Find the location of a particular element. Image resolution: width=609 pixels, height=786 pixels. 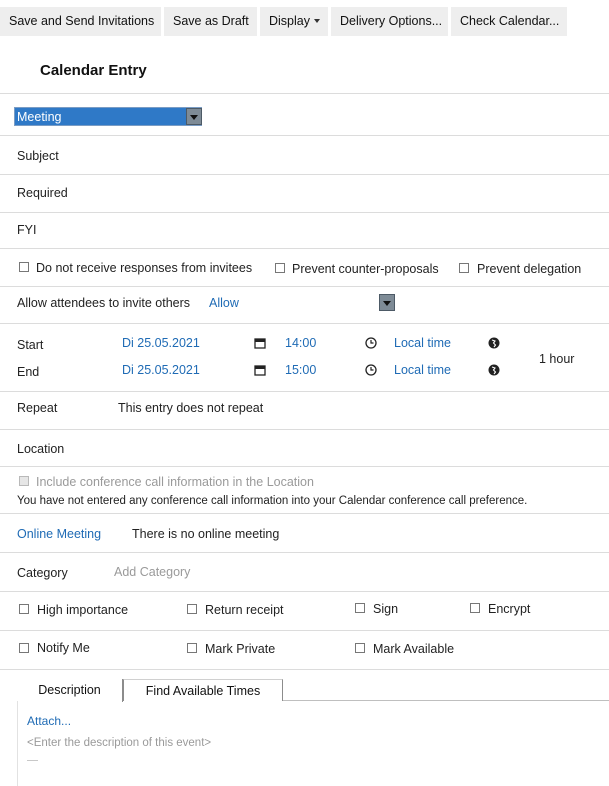

tab-find-available-times: Find Available Times is located at coordinates (203, 690).